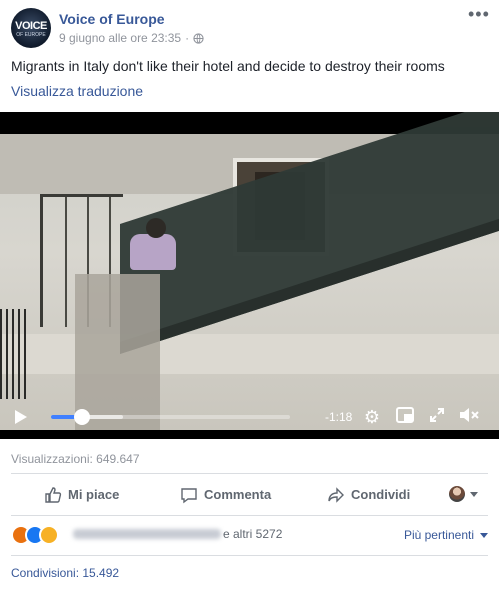  I want to click on video-person, so click(143, 248).